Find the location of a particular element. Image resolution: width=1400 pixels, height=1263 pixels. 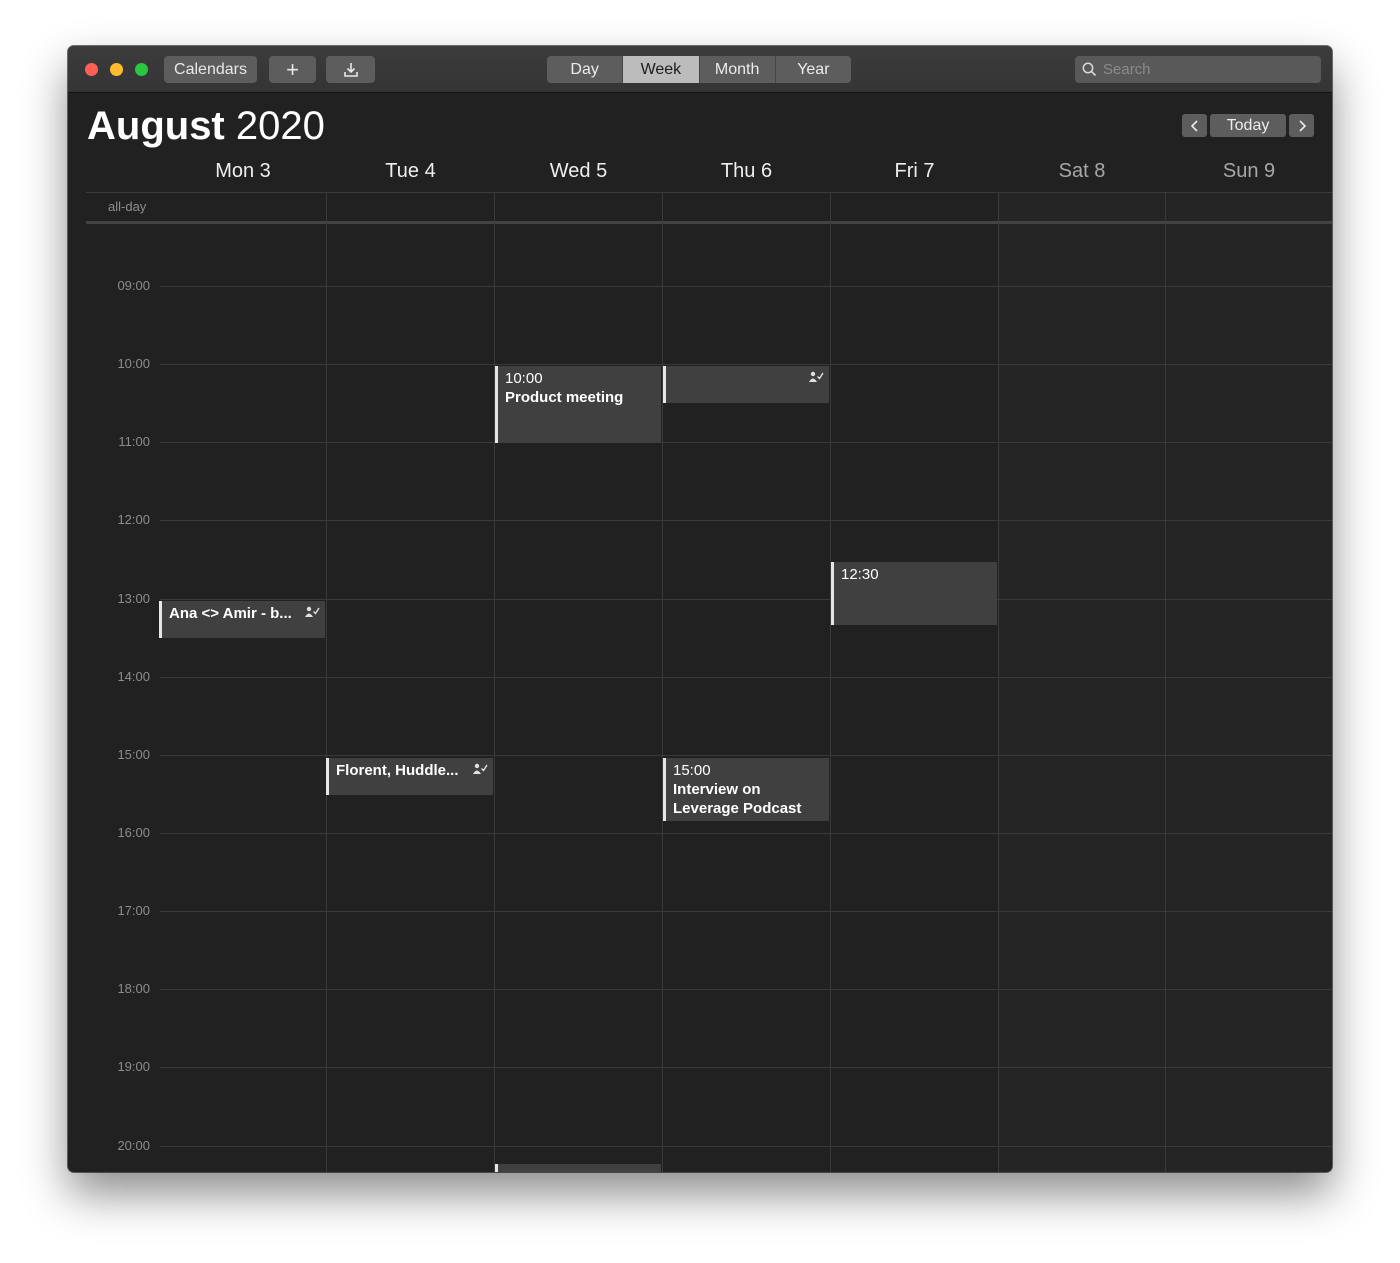

search-box is located at coordinates (1198, 69).